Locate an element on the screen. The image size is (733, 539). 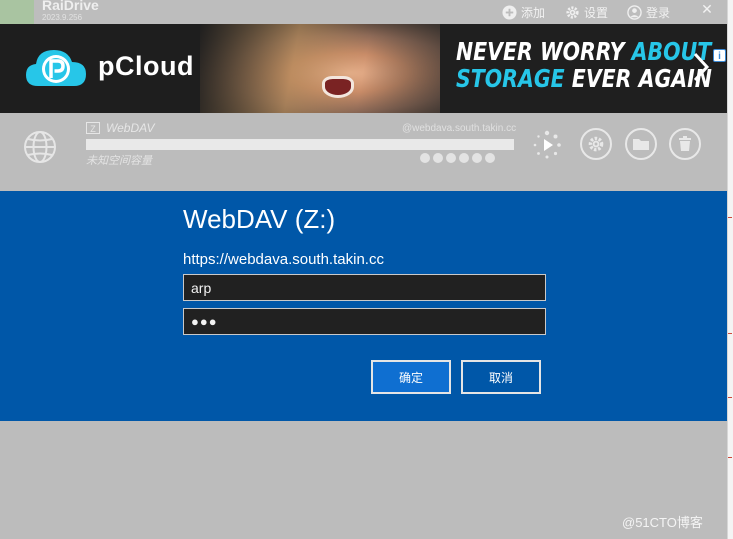
user-circle-icon is located at coordinates (634, 12).